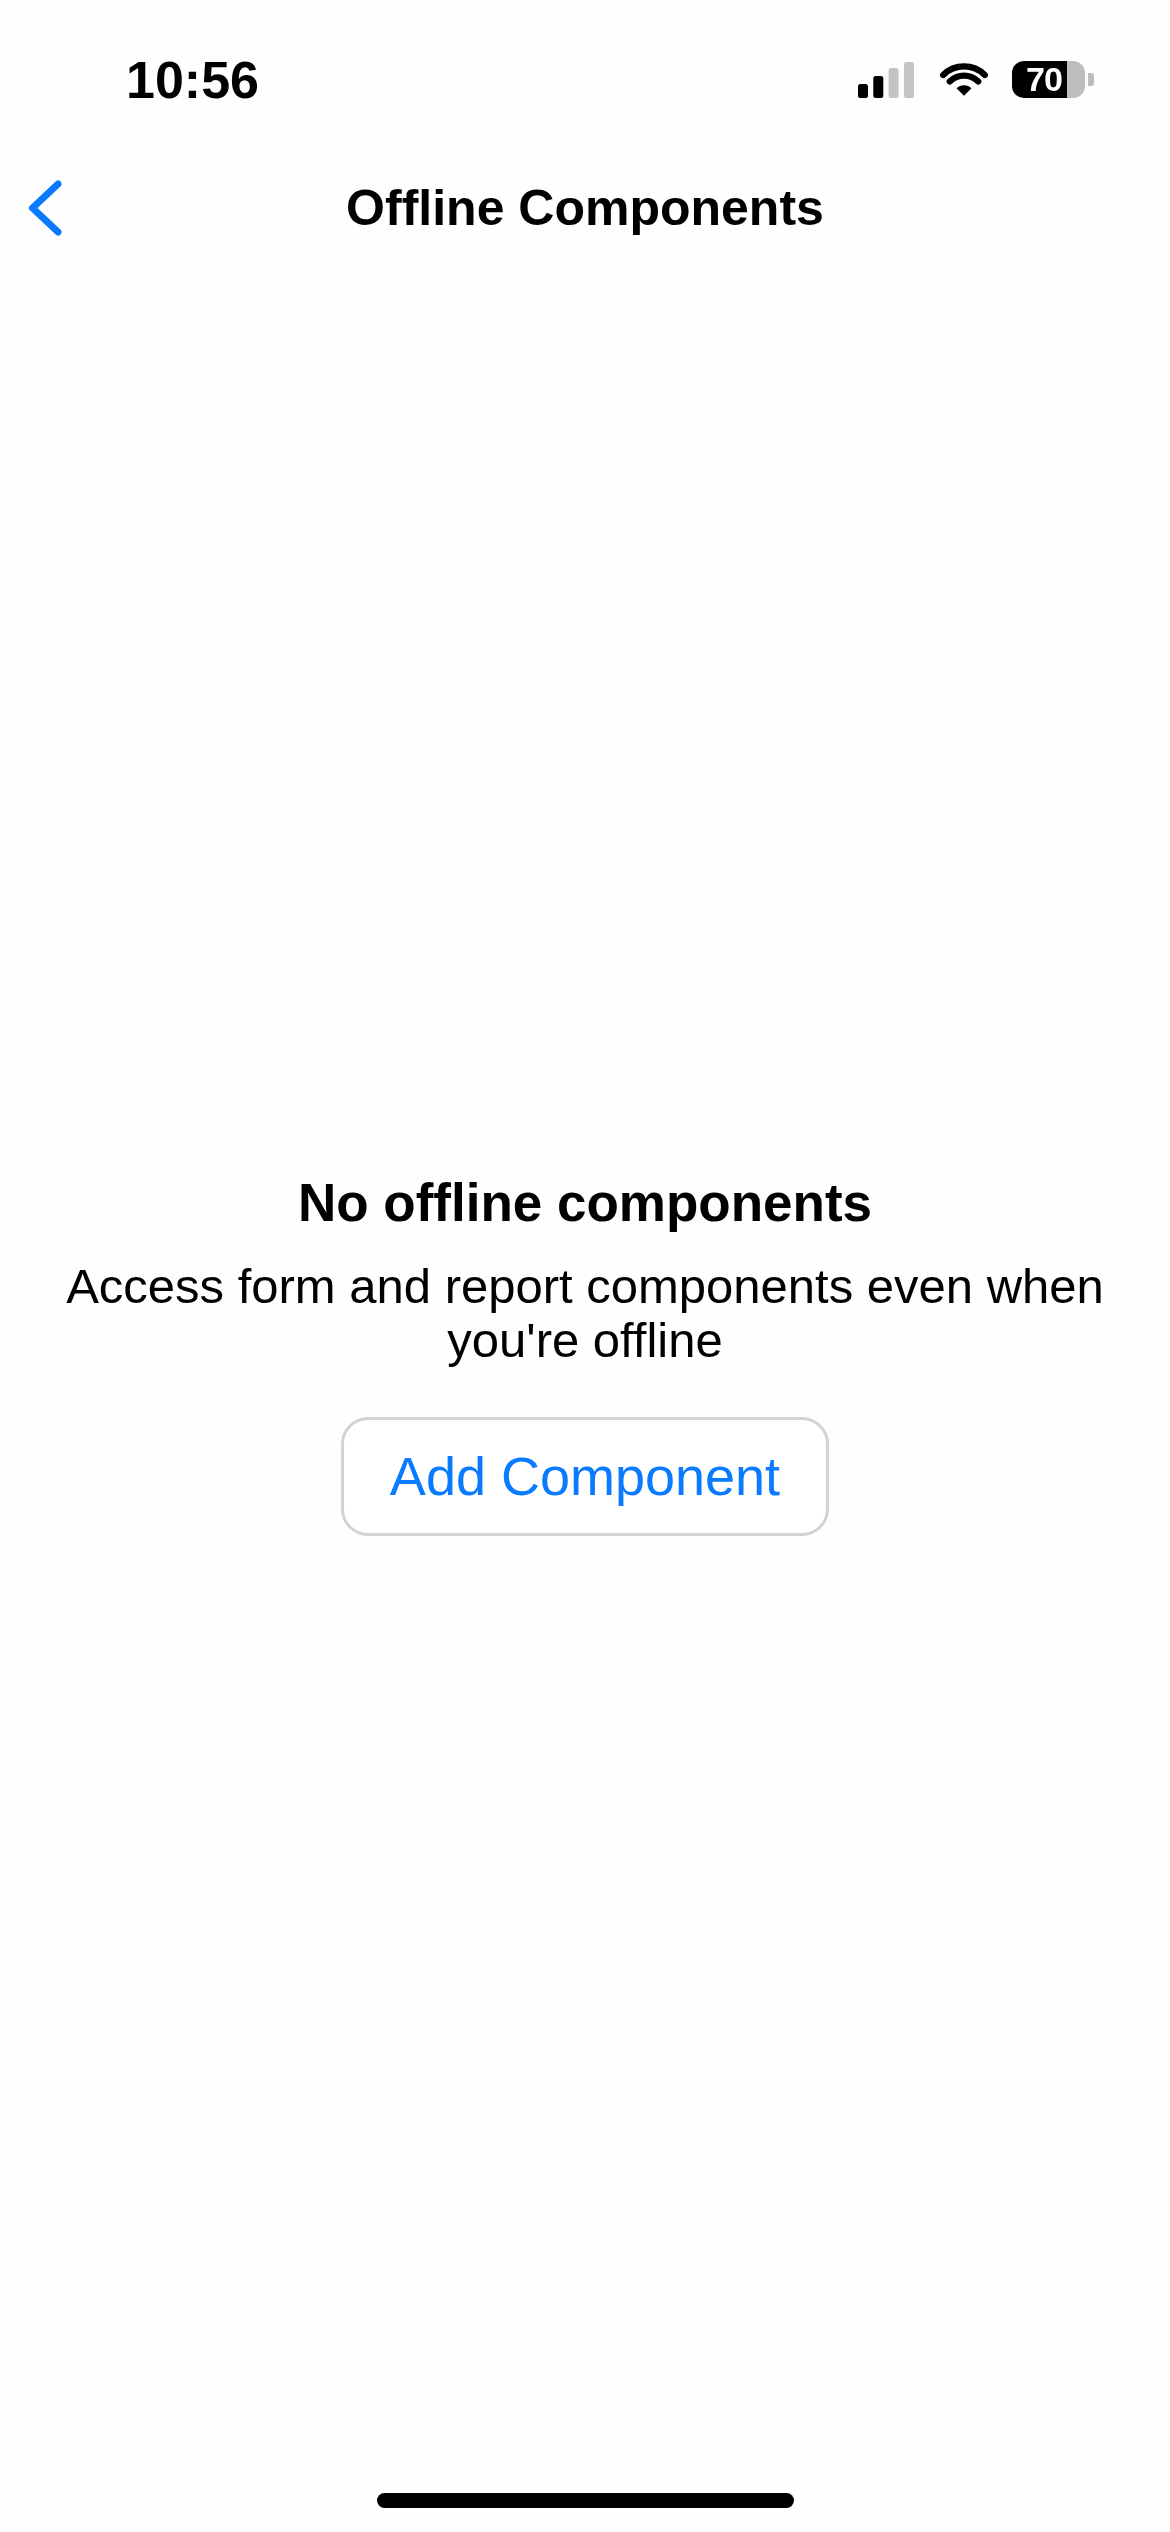  I want to click on wifi-icon, so click(964, 79).